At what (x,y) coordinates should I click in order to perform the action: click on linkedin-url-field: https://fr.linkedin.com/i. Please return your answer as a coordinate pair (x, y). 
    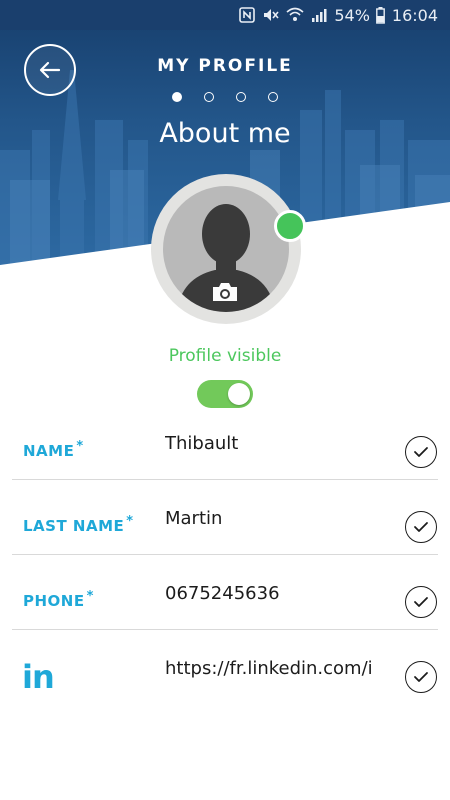
    Looking at the image, I should click on (277, 668).